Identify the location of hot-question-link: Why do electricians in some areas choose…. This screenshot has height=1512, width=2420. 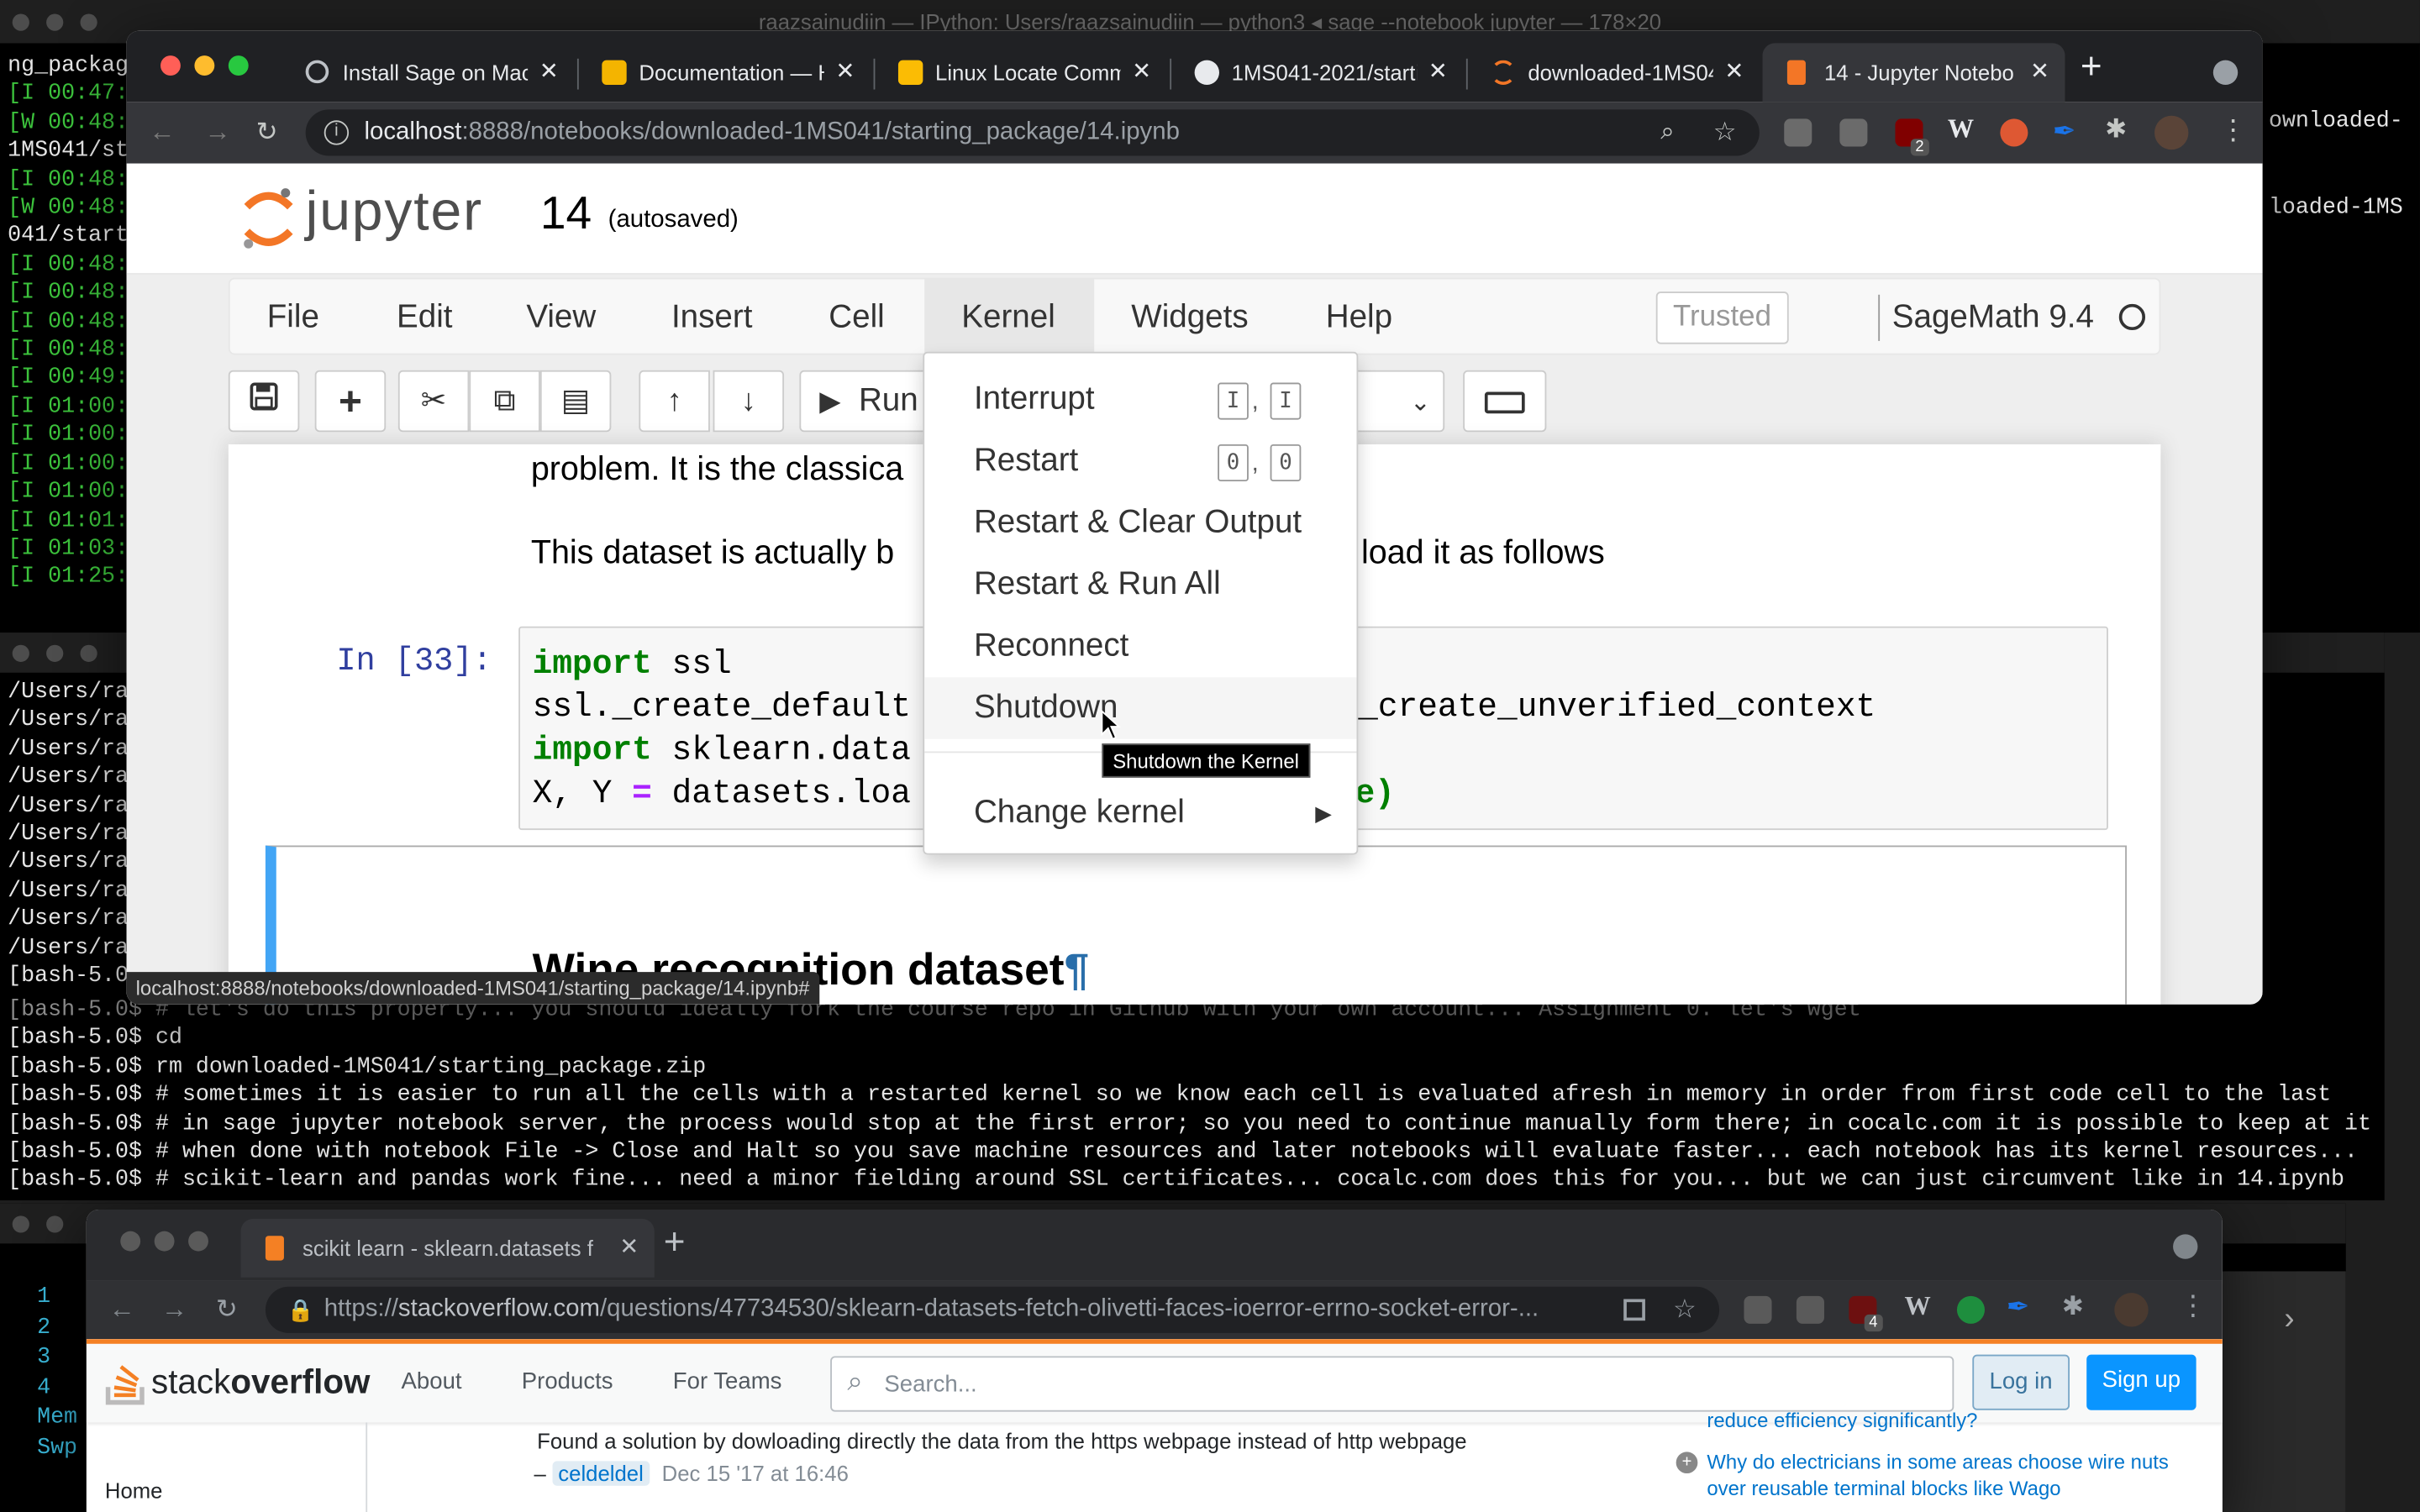
(1937, 1474).